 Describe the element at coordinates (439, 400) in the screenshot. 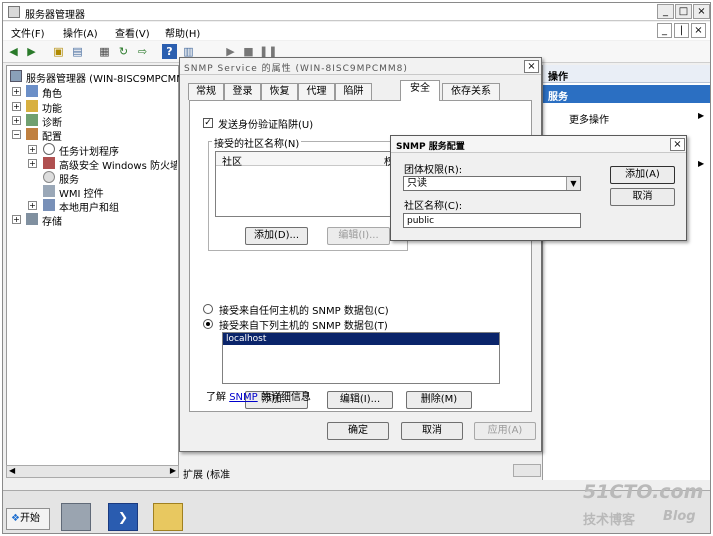

I see `remove-host-button: 删除(M)` at that location.